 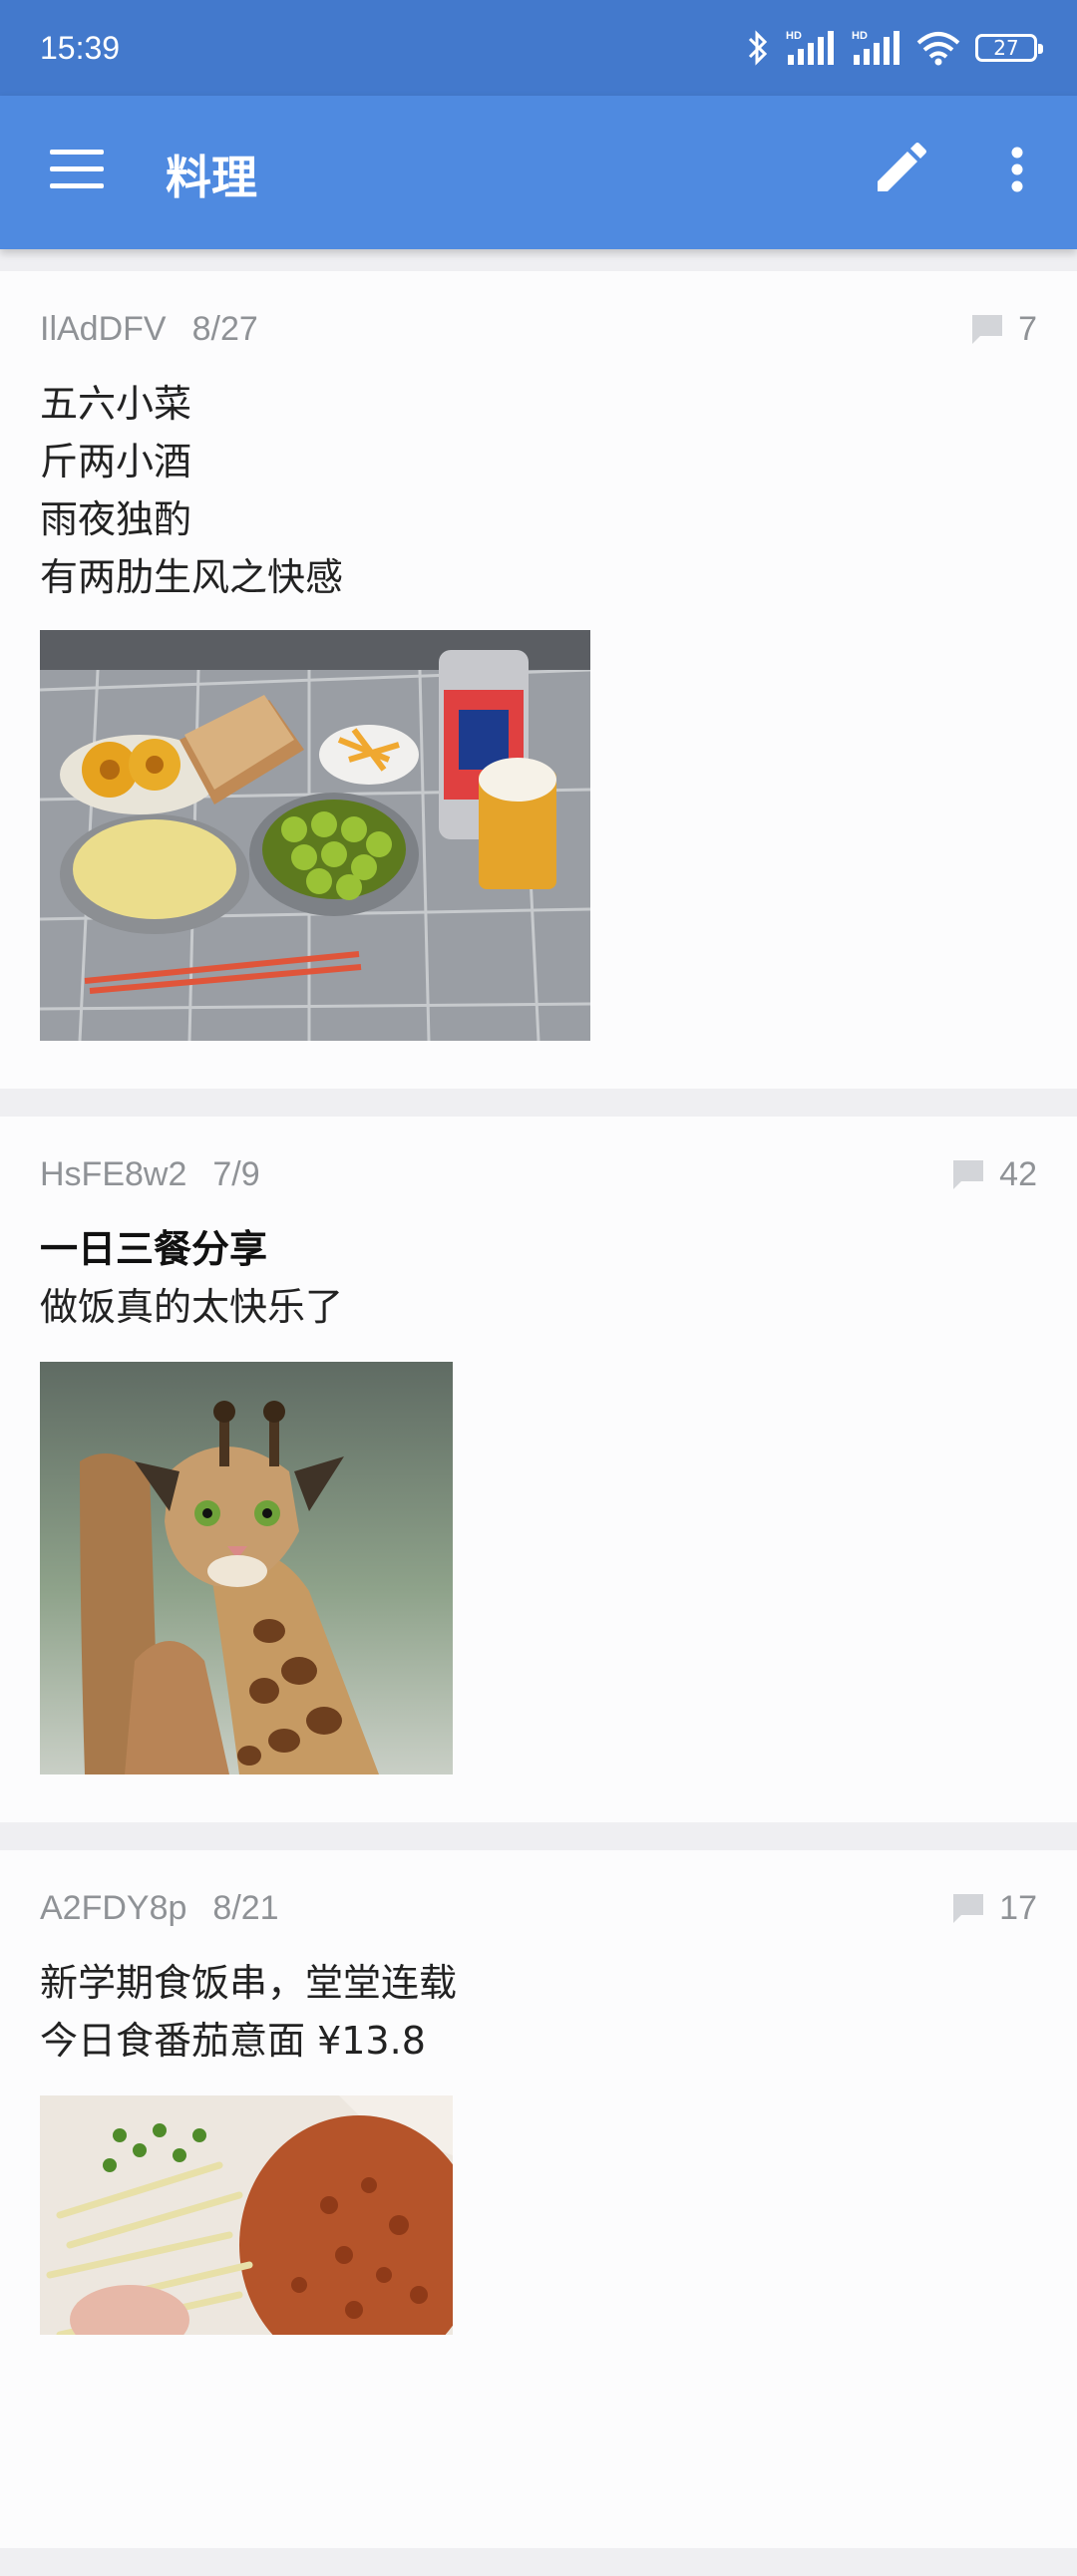 I want to click on post-line: 今日食番茄意面 ¥13.8, so click(x=233, y=2041).